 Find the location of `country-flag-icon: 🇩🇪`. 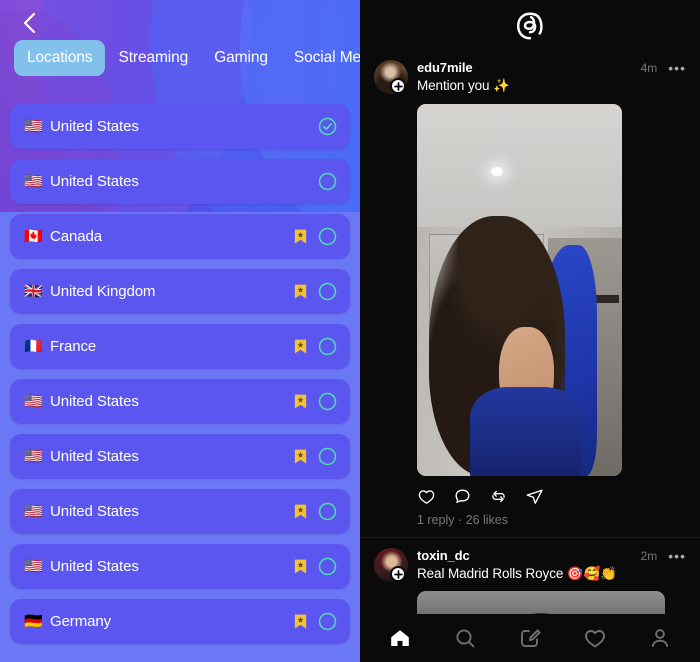

country-flag-icon: 🇩🇪 is located at coordinates (33, 621).